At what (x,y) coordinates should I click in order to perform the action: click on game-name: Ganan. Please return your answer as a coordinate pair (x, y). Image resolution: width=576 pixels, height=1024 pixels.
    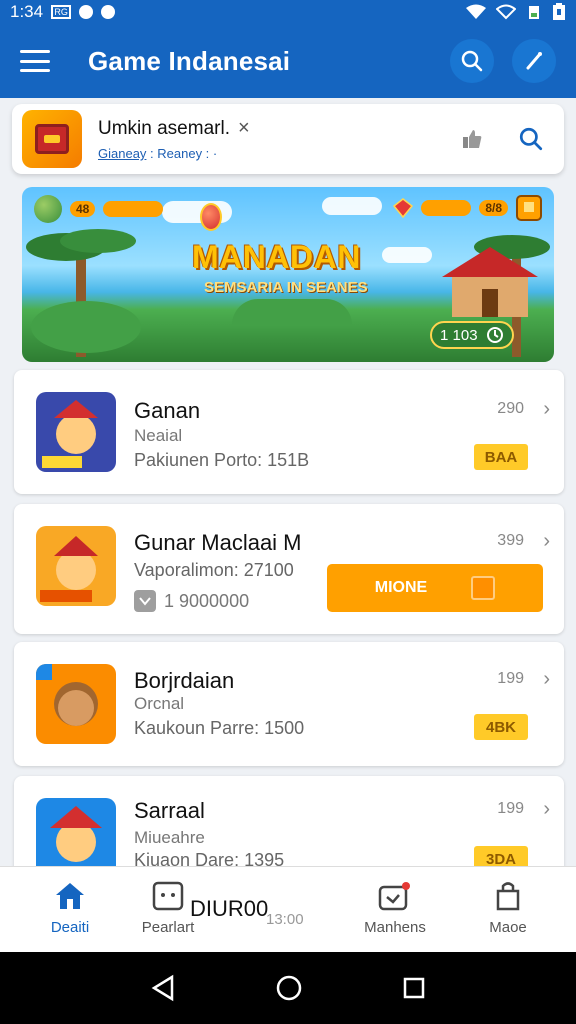
    Looking at the image, I should click on (167, 410).